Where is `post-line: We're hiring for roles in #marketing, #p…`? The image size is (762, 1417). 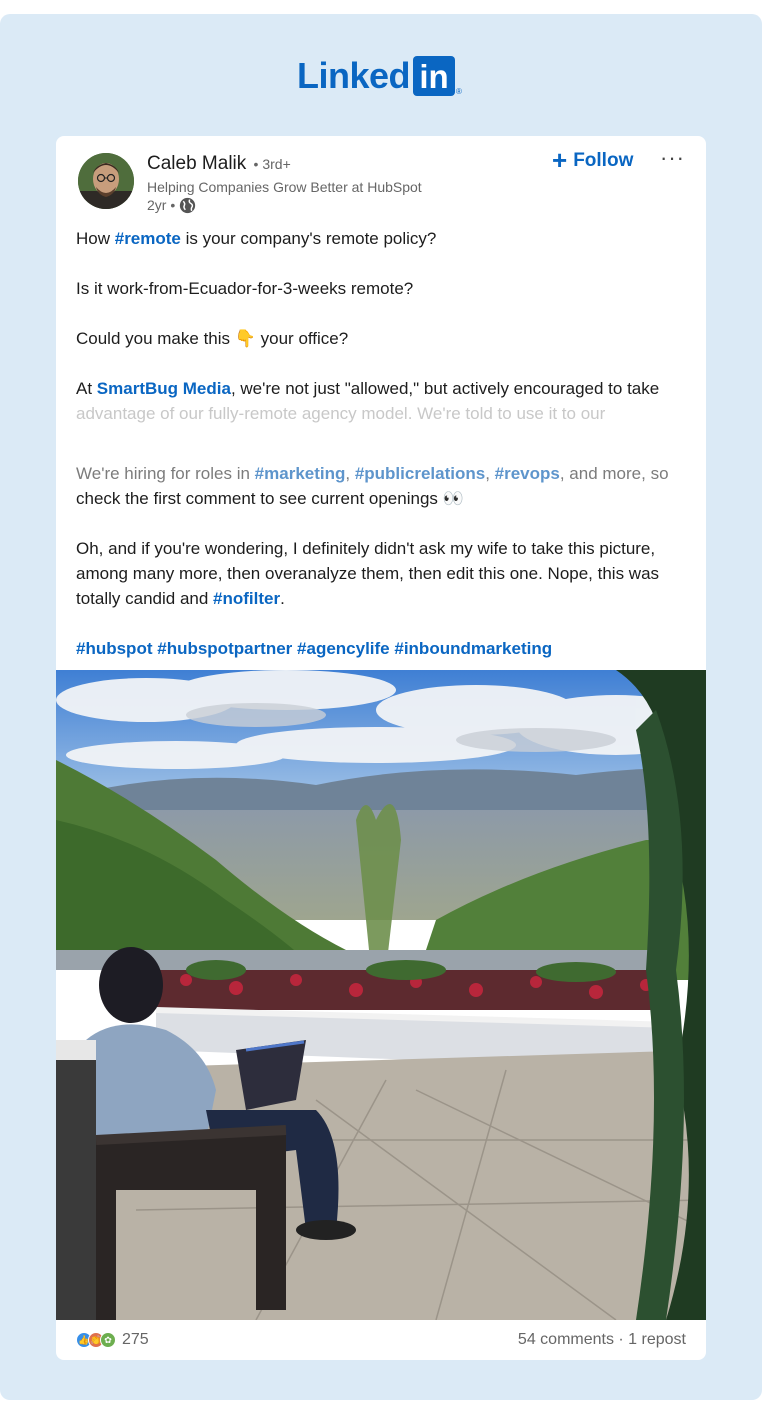
post-line: We're hiring for roles in #marketing, #p… is located at coordinates (381, 473).